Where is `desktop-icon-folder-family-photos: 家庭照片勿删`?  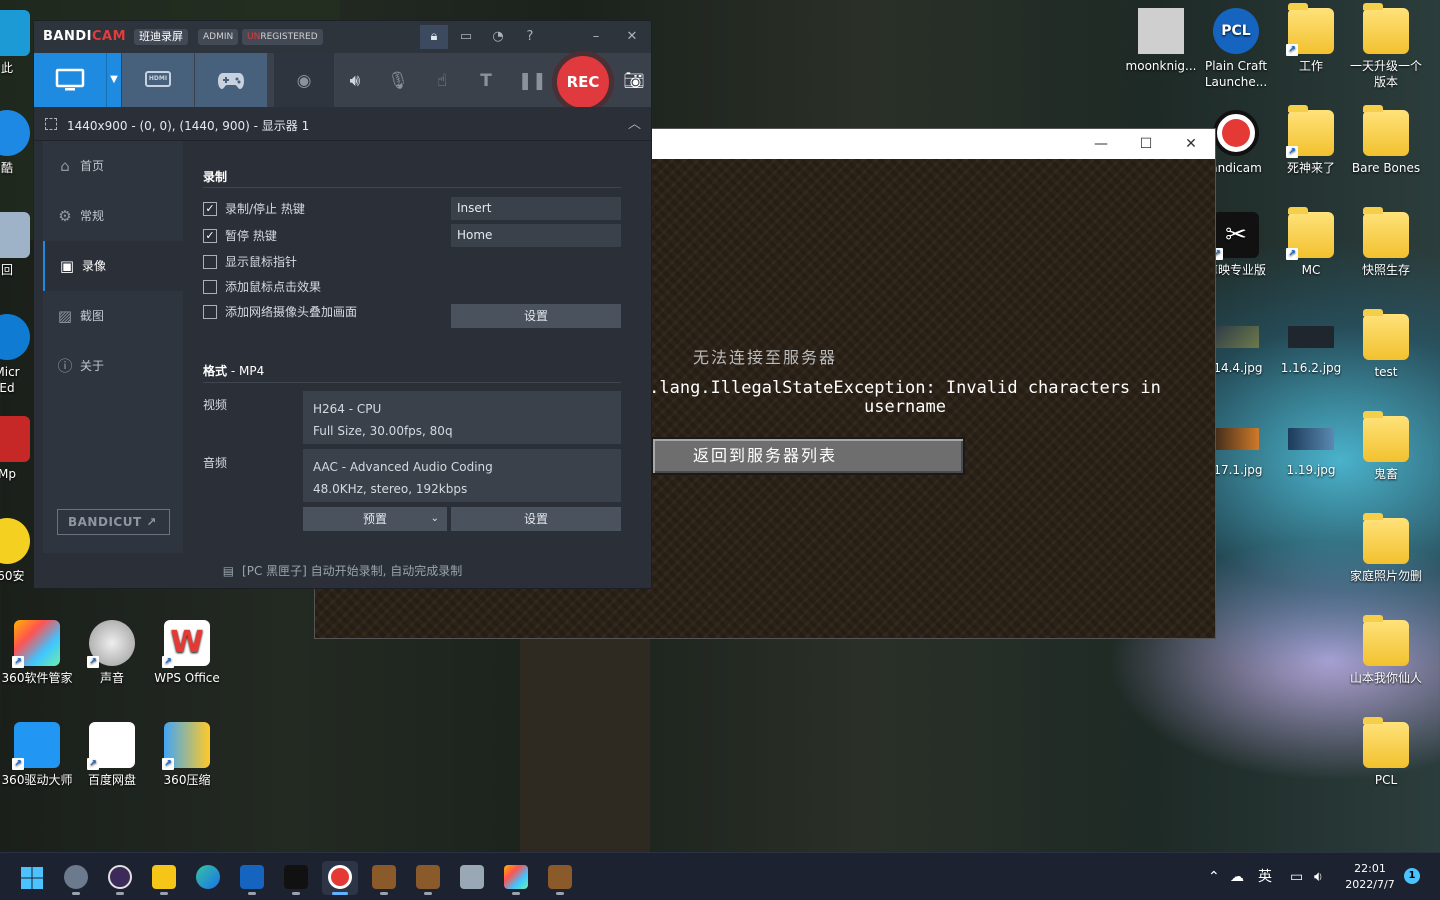
desktop-icon-folder-family-photos: 家庭照片勿删 is located at coordinates (1386, 548).